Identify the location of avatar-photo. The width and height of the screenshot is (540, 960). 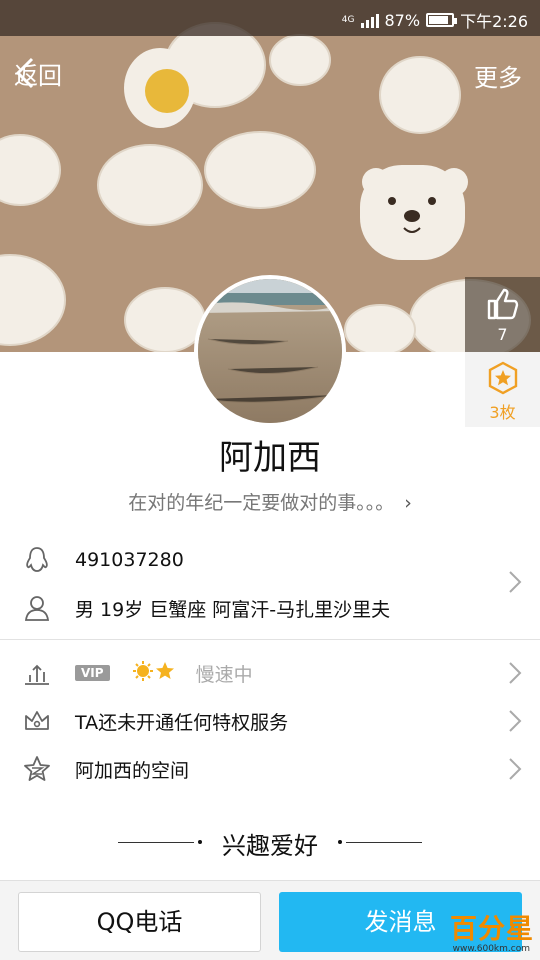
(270, 351).